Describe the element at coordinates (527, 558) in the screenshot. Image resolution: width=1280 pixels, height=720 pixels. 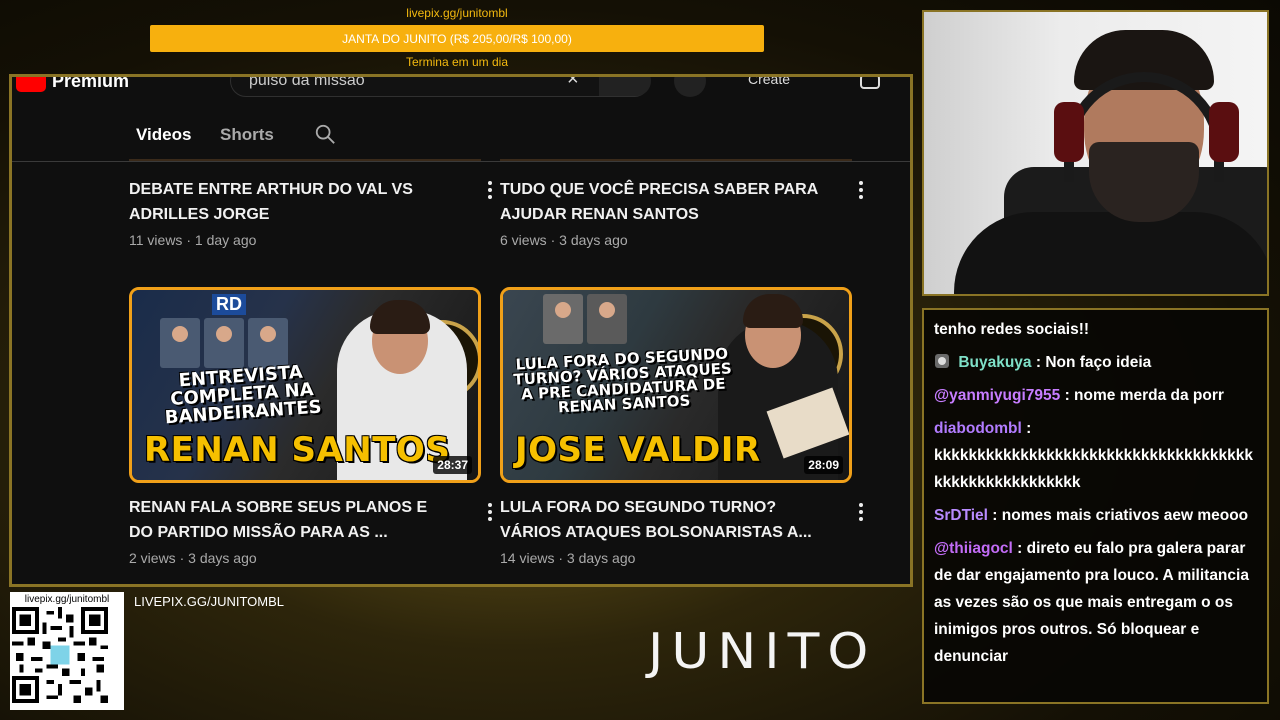
I see `video-views: 14 views` at that location.